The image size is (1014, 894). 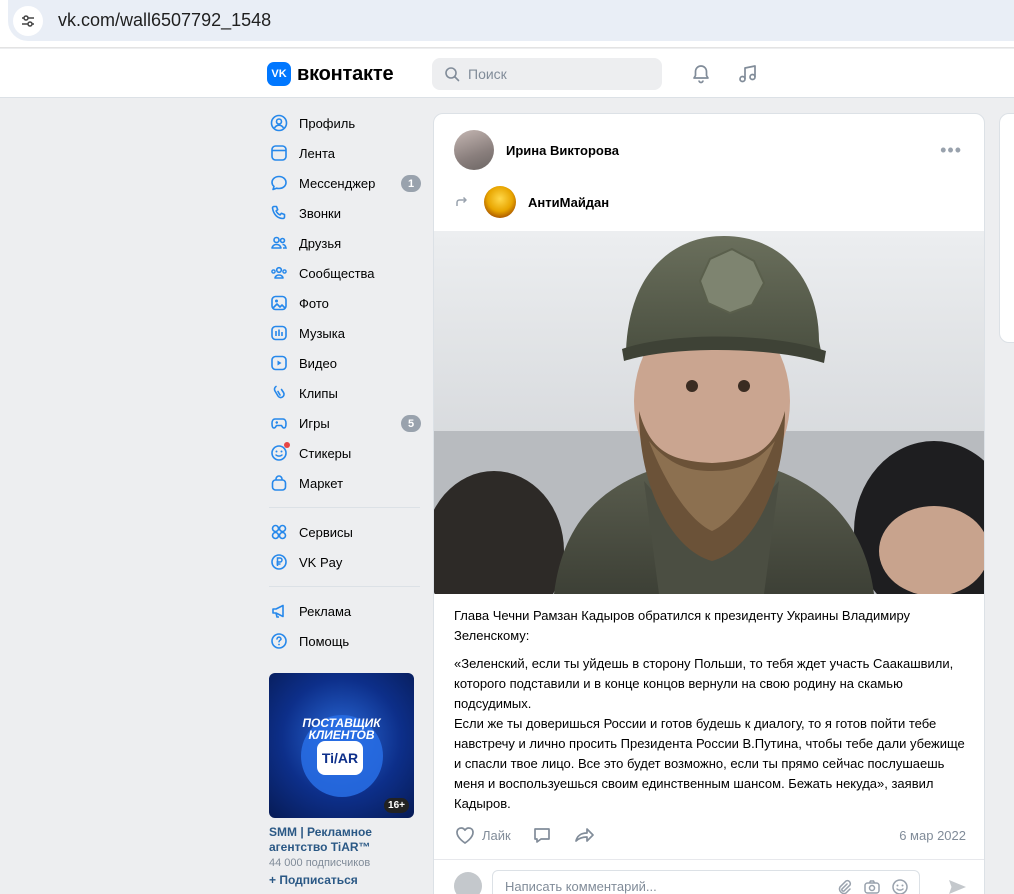 I want to click on gamepad-icon, so click(x=279, y=423).